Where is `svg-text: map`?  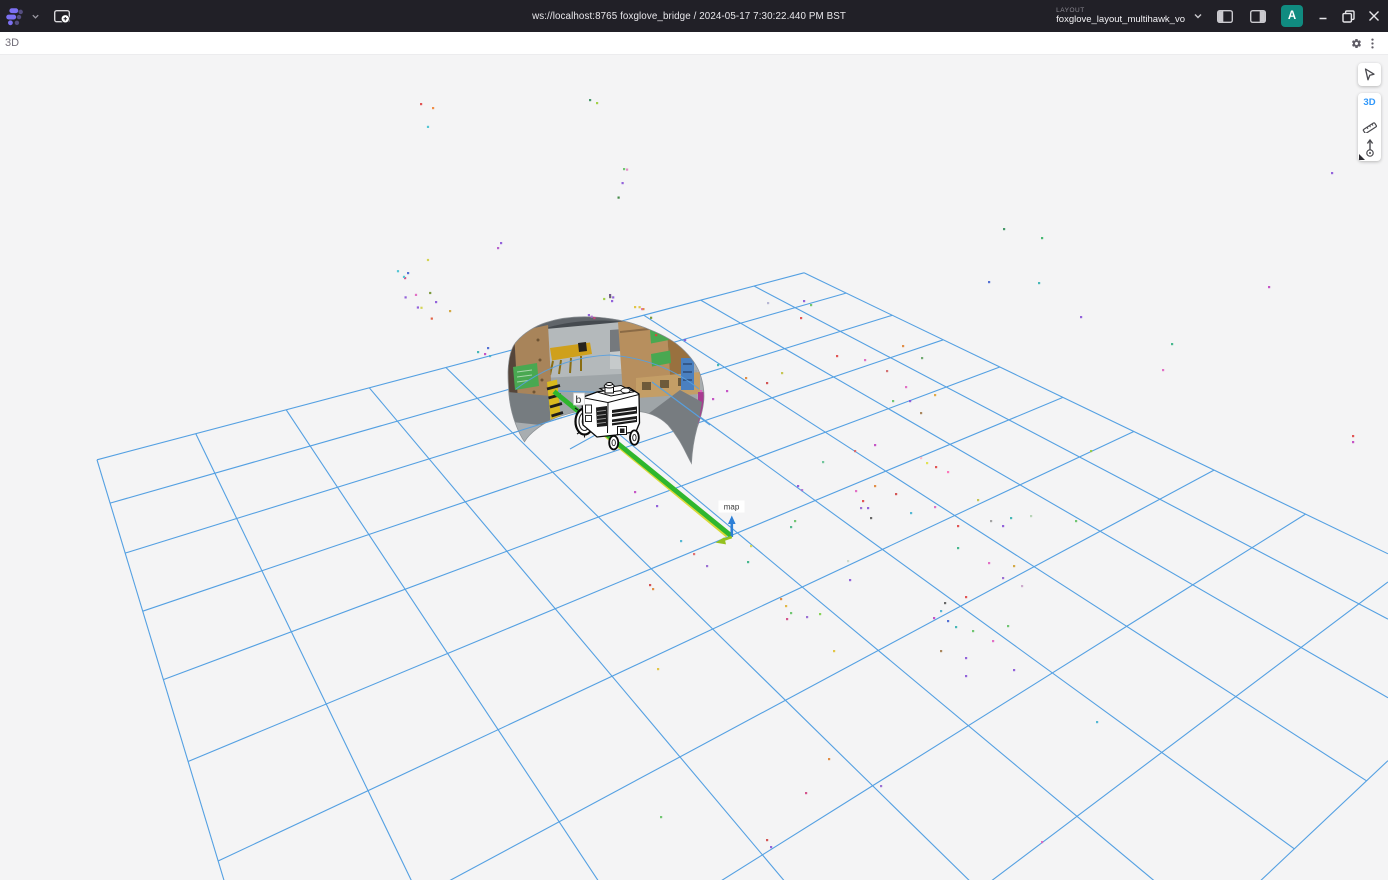 svg-text: map is located at coordinates (732, 507).